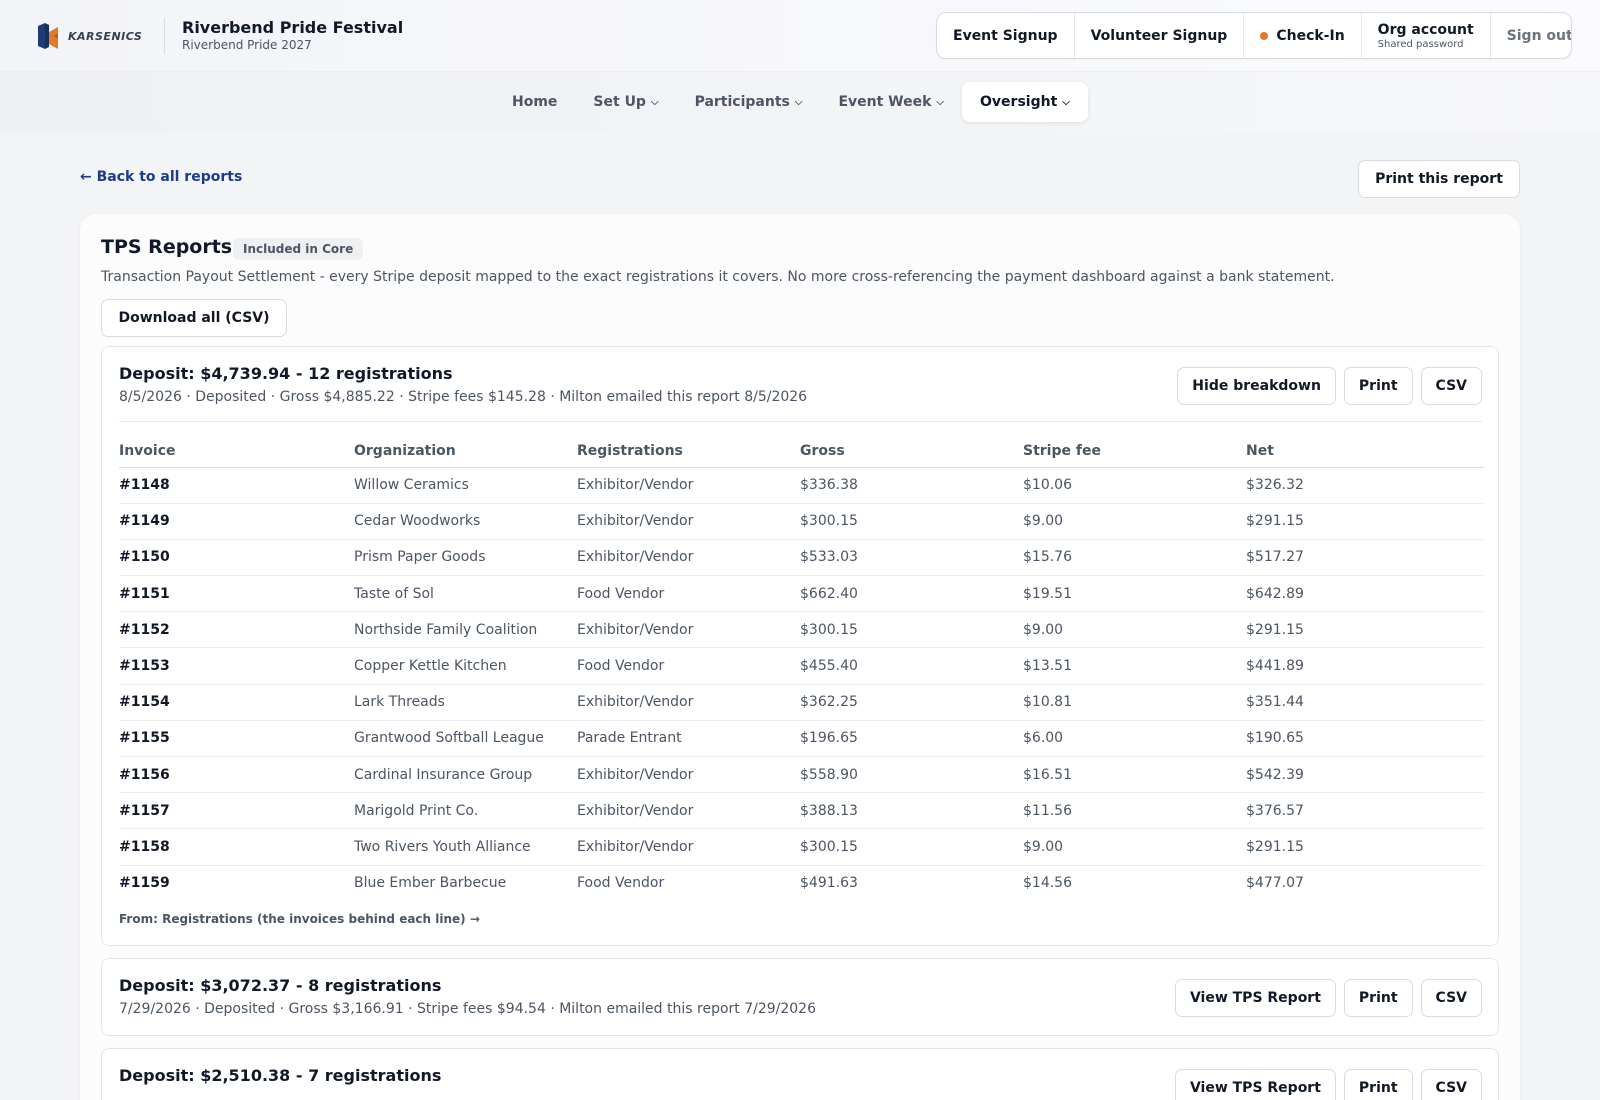  What do you see at coordinates (798, 102) in the screenshot?
I see `chevron-down-icon: ⌵` at bounding box center [798, 102].